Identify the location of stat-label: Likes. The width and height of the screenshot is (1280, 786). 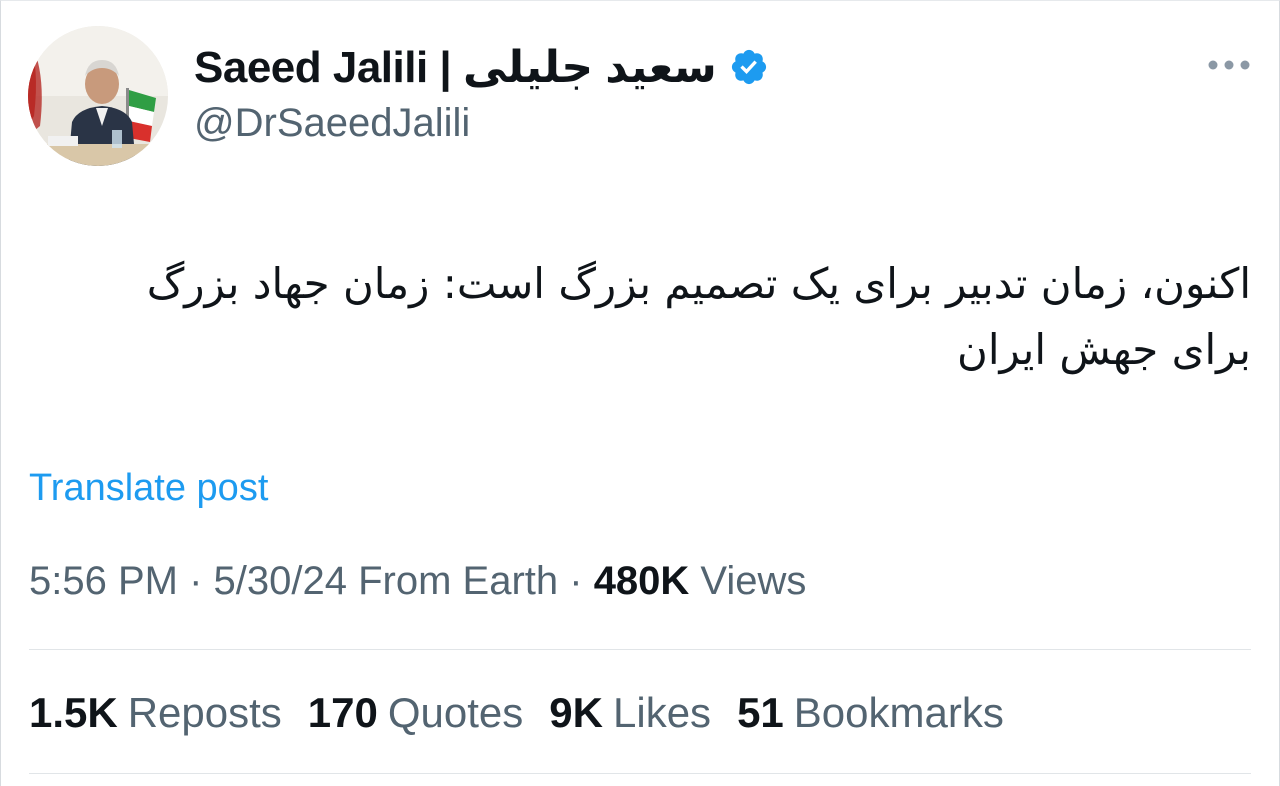
(662, 712).